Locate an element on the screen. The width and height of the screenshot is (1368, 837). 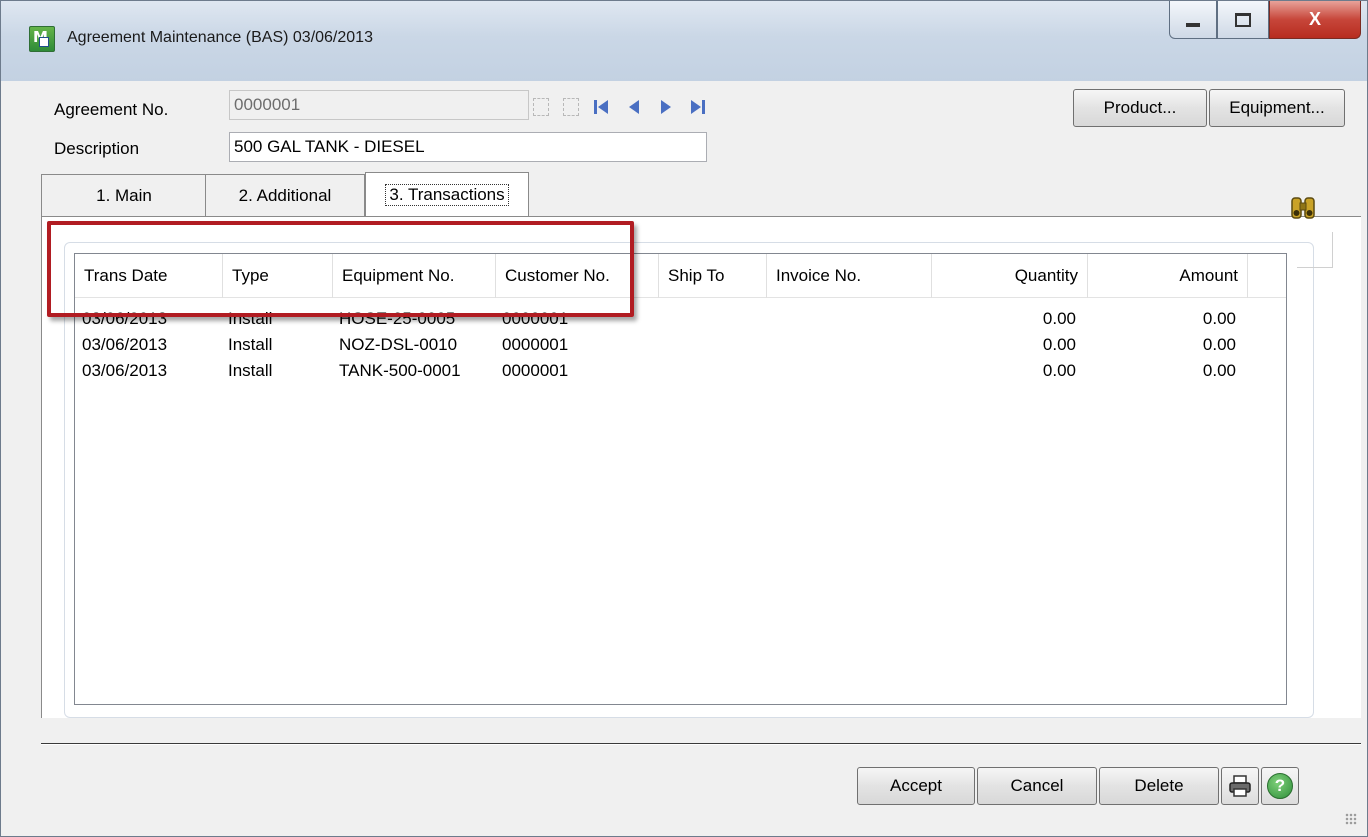
minimize-button is located at coordinates (1193, 20).